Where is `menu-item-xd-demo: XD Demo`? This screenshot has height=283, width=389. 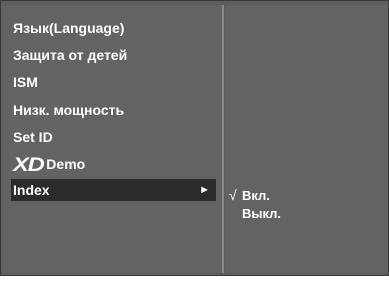
menu-item-xd-demo: XD Demo is located at coordinates (49, 164).